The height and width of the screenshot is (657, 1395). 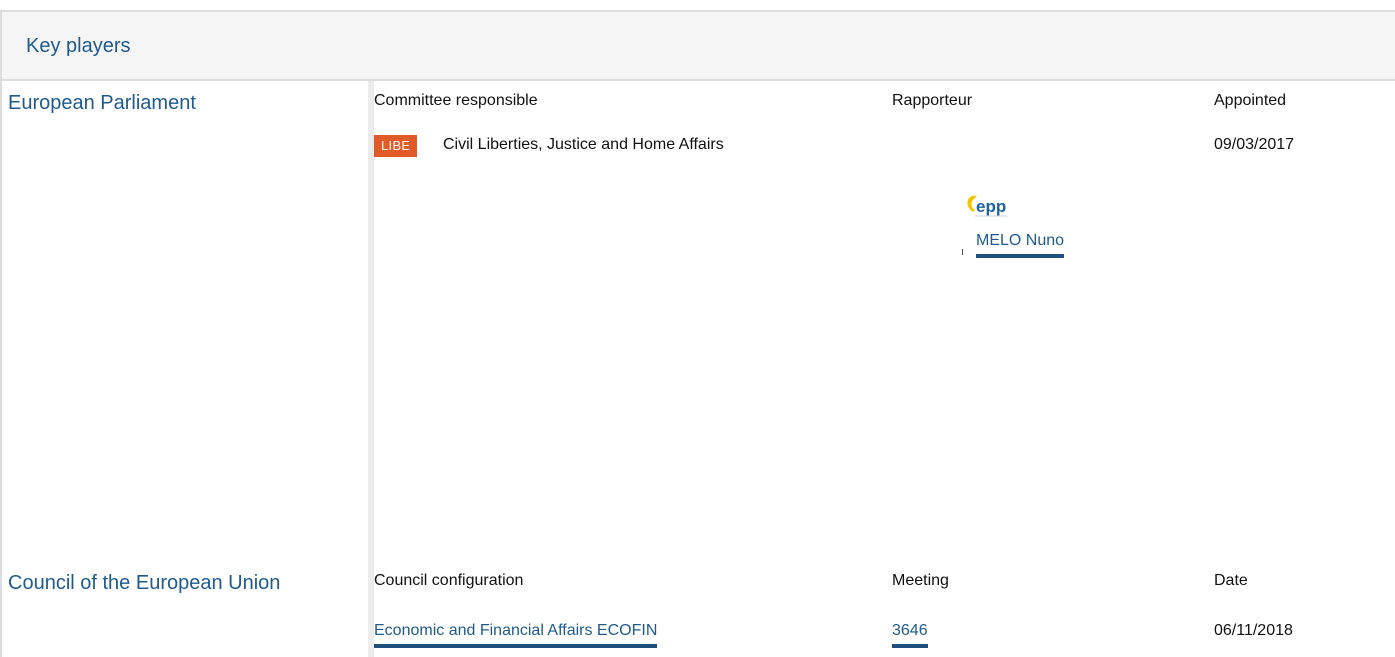 I want to click on header-committee-responsible: Committee responsible, so click(x=456, y=100).